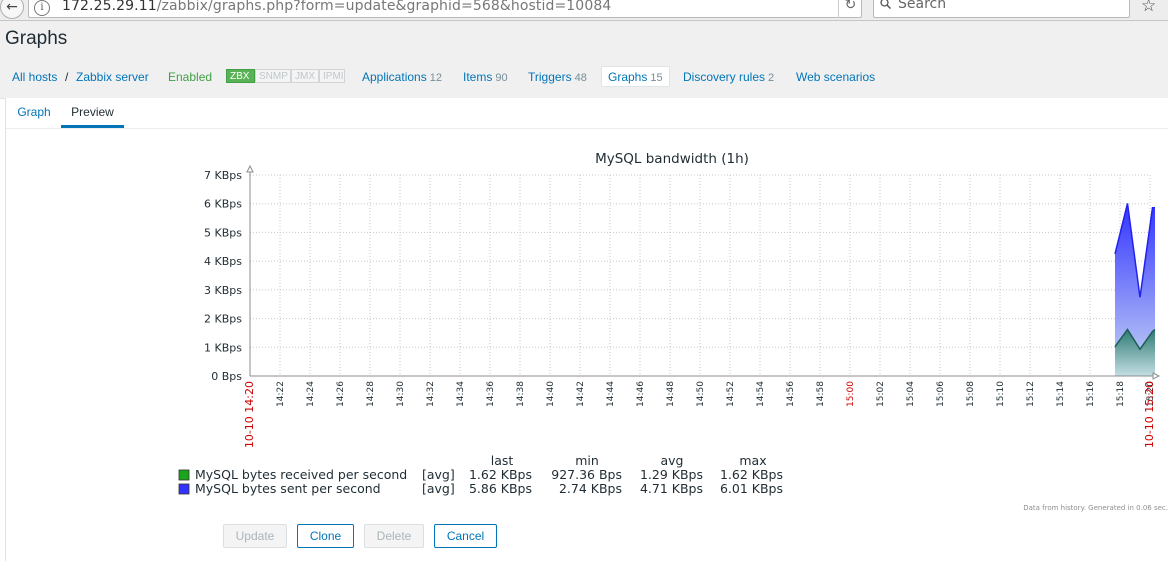 The height and width of the screenshot is (561, 1168). I want to click on x-tick-label: 15:18, so click(1121, 394).